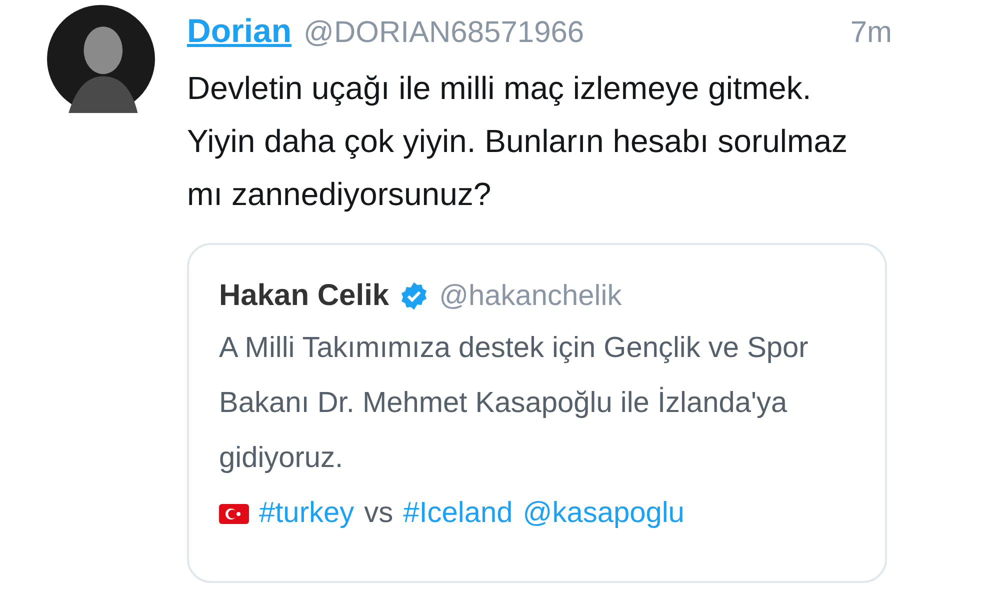 This screenshot has width=1000, height=600. Describe the element at coordinates (514, 403) in the screenshot. I see `quoted-tweet-text: A Milli Takımımıza destek için Gençlik ve Spor Bakanı Dr. Mehmet Kasapoğlu ile İzlanda'ya gidiyoruz.` at that location.